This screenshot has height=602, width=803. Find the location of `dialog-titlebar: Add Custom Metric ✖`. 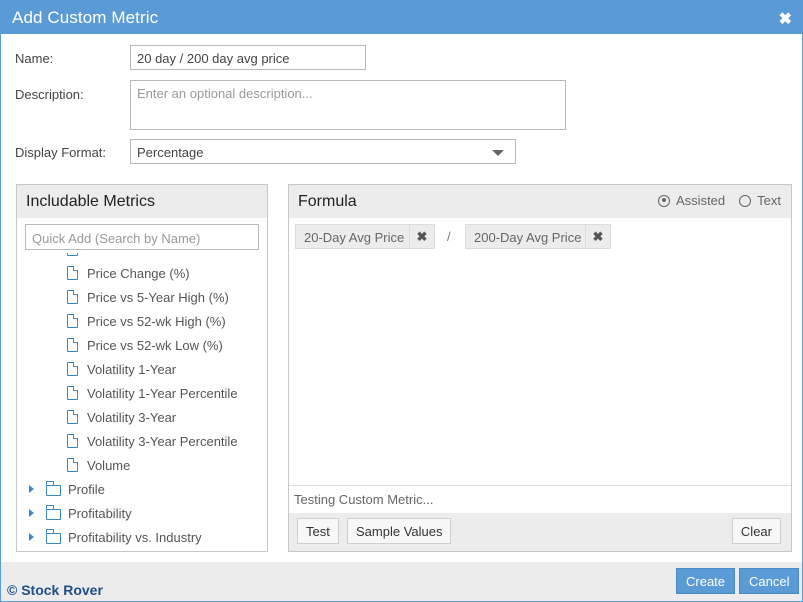

dialog-titlebar: Add Custom Metric ✖ is located at coordinates (401, 17).